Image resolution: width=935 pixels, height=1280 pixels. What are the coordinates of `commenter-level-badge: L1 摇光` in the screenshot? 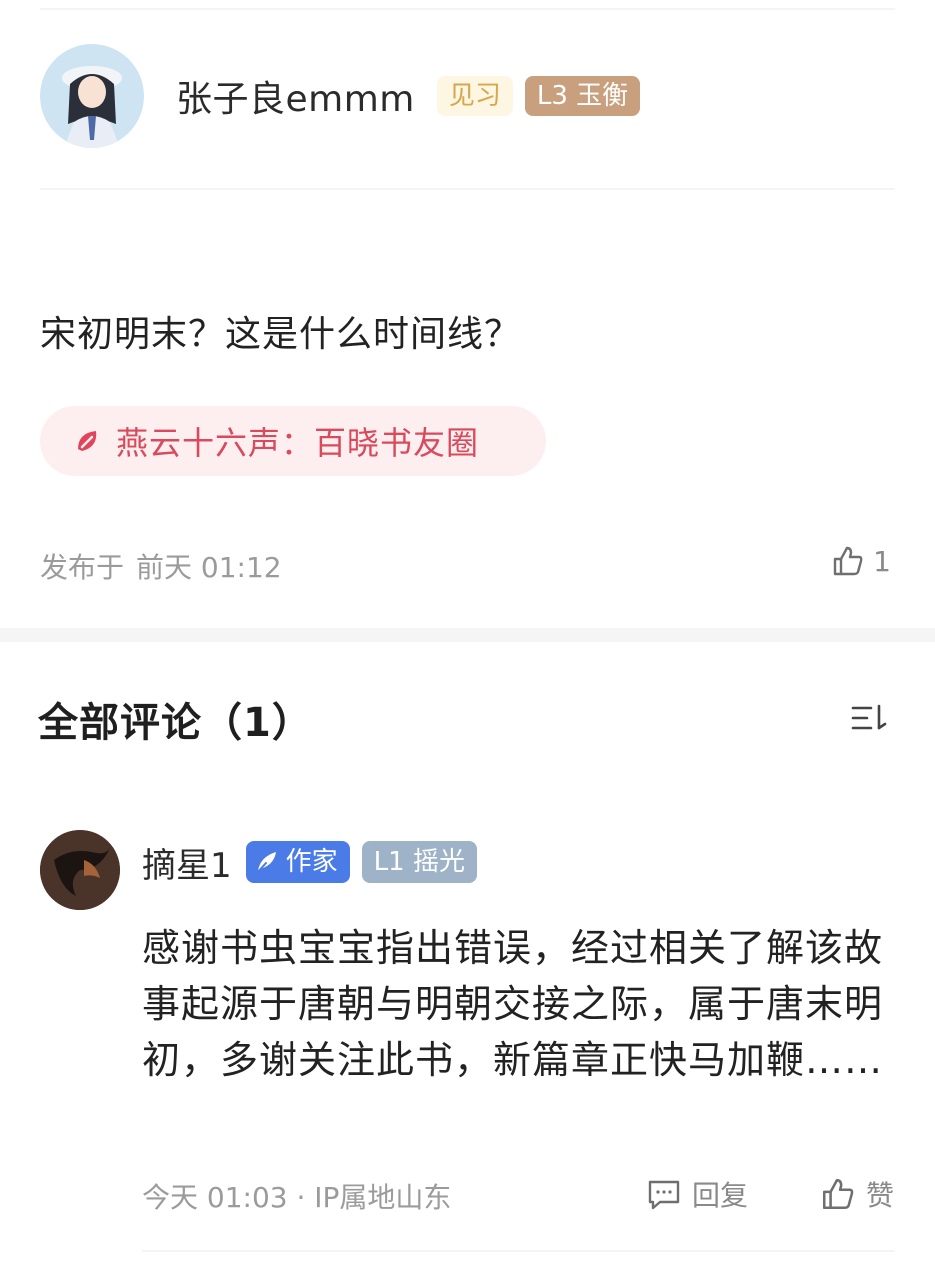 It's located at (419, 862).